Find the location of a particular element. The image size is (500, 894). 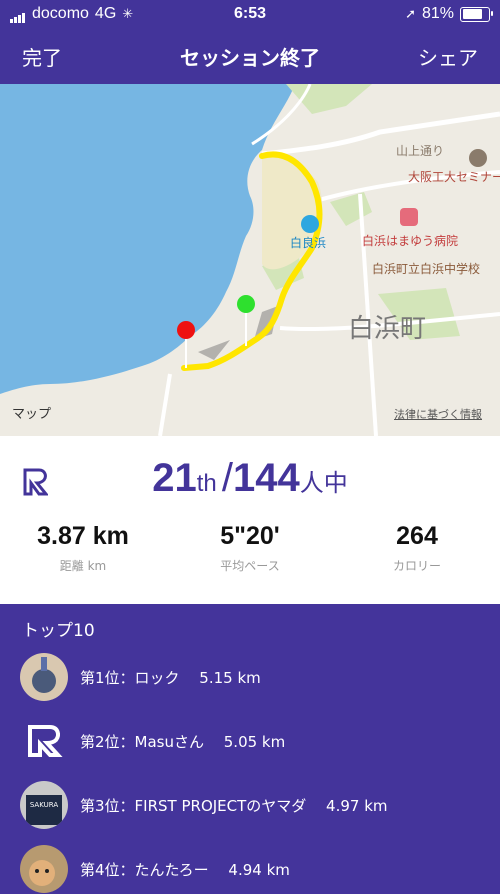

leaderboard-text: 第4位：たんたろー 4.94 km is located at coordinates (185, 869).